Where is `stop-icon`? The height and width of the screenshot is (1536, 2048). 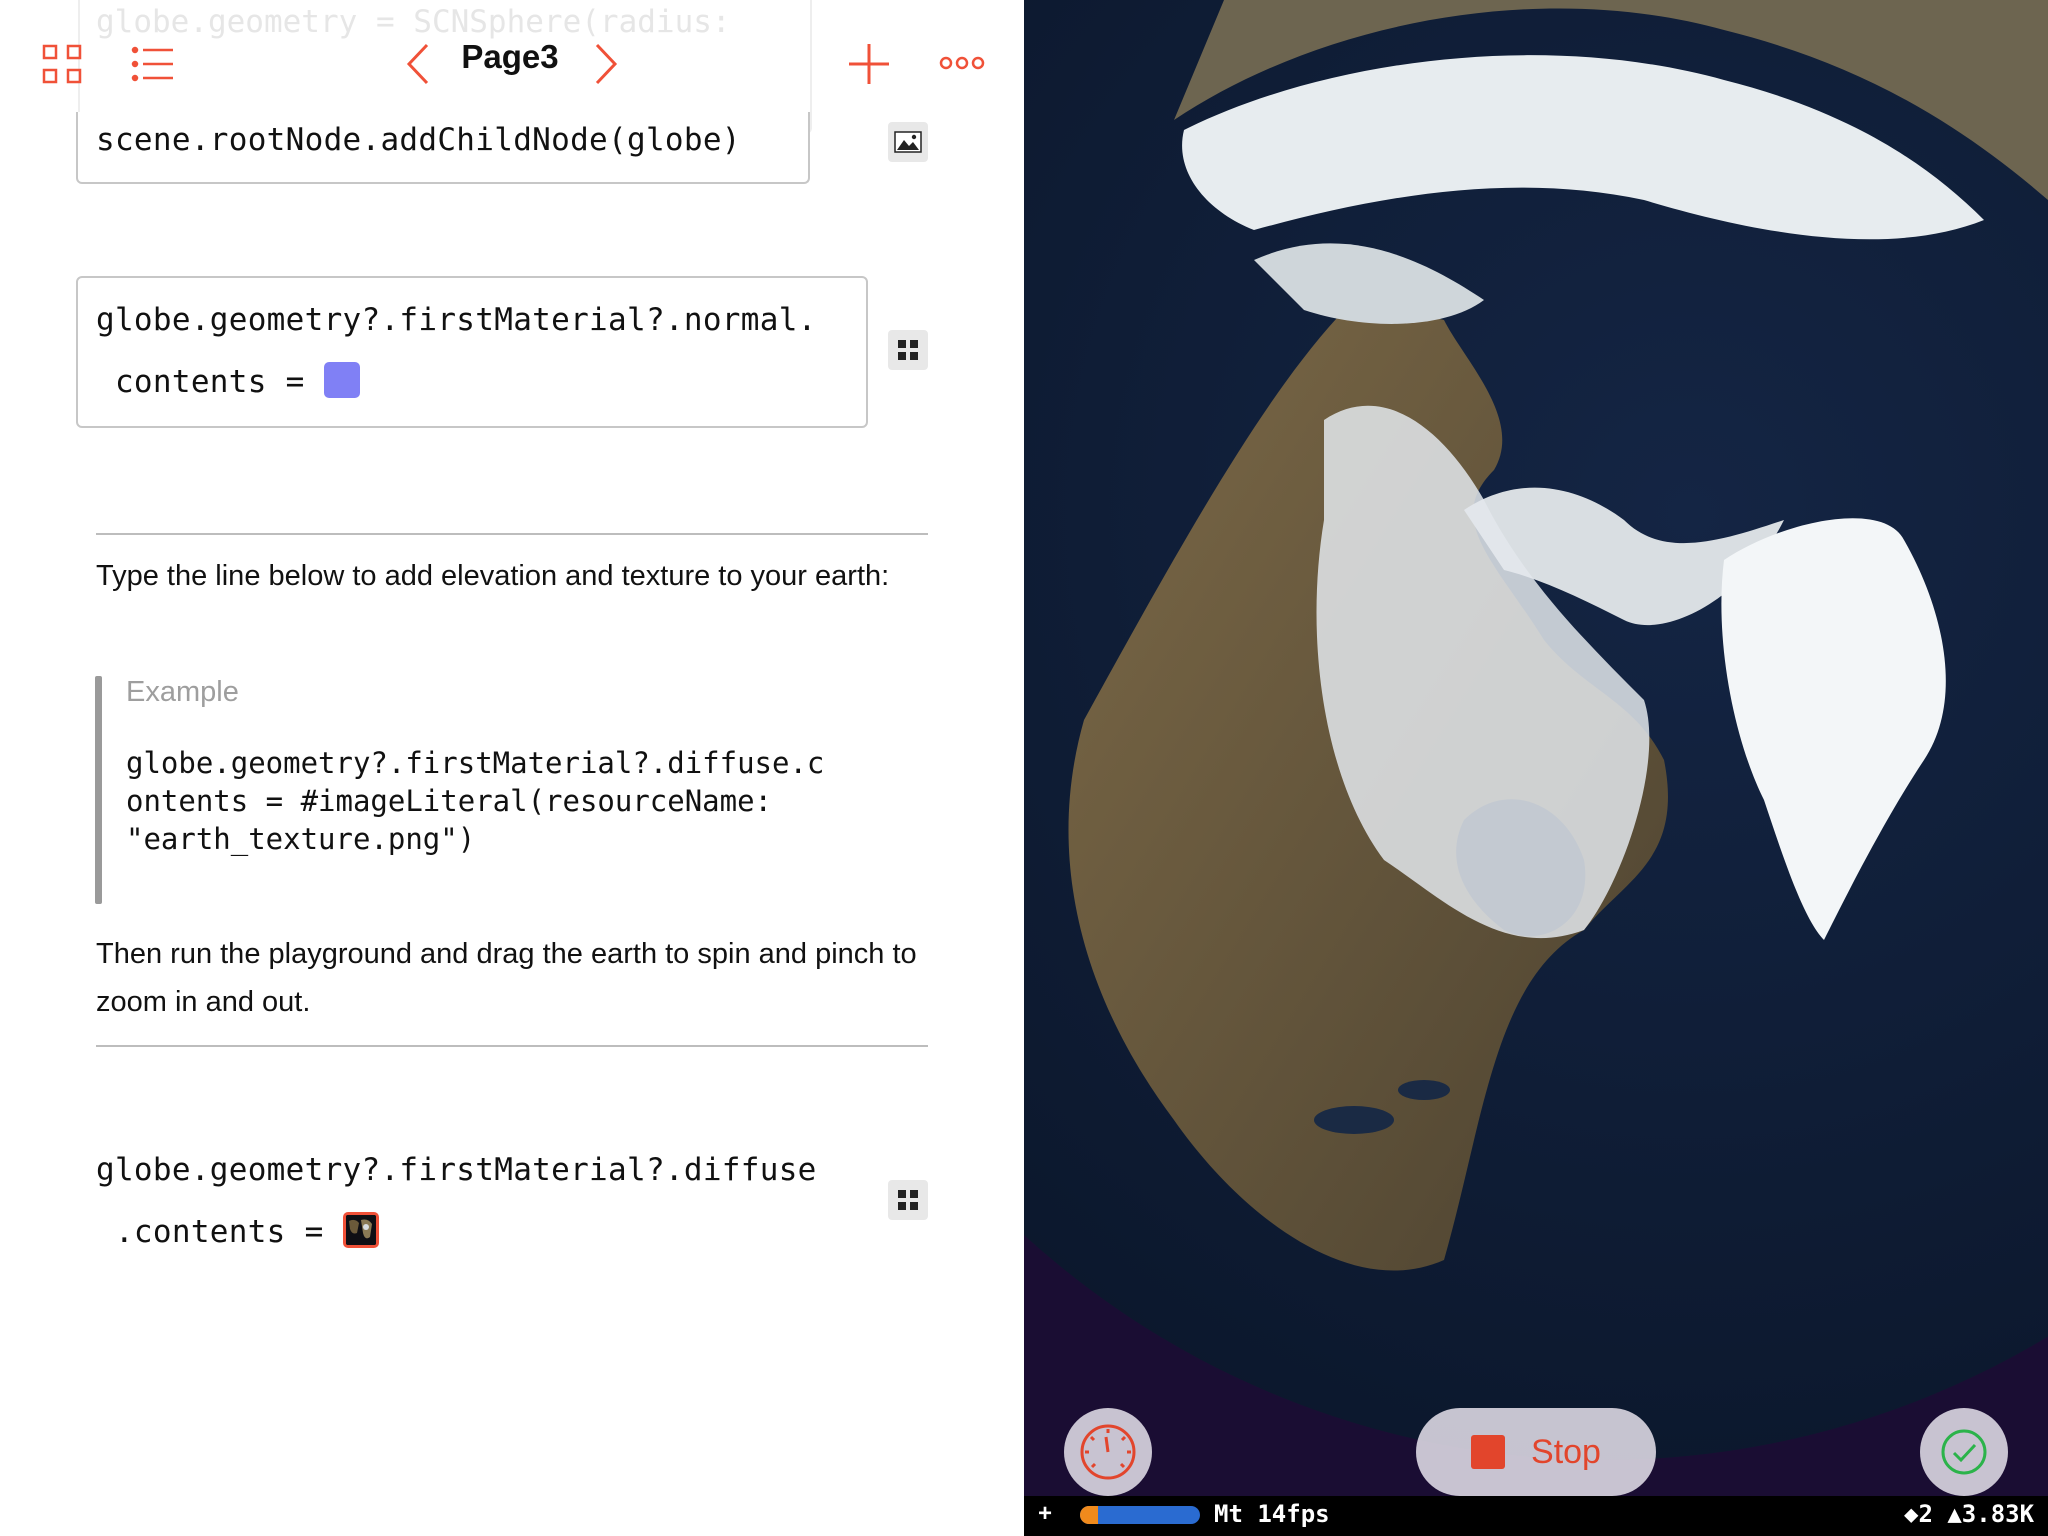 stop-icon is located at coordinates (1488, 1452).